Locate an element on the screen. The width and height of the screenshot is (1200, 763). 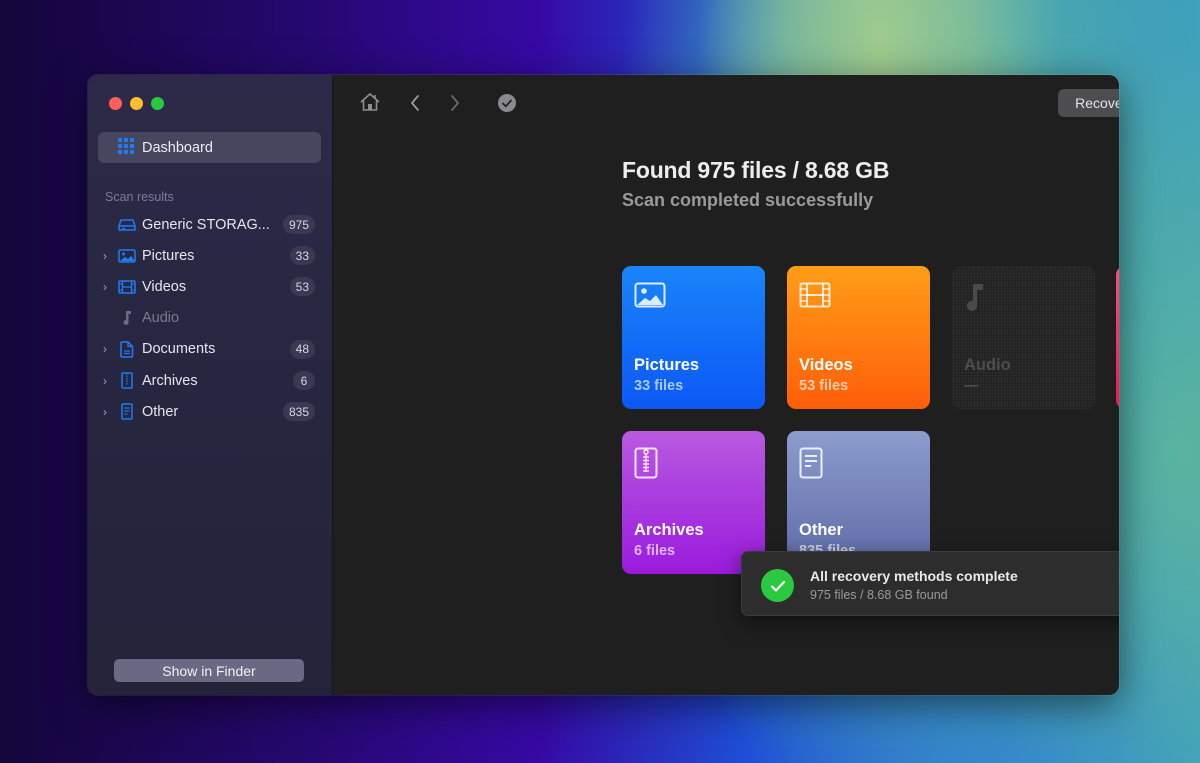
item-count-badge: 835 is located at coordinates (298, 412).